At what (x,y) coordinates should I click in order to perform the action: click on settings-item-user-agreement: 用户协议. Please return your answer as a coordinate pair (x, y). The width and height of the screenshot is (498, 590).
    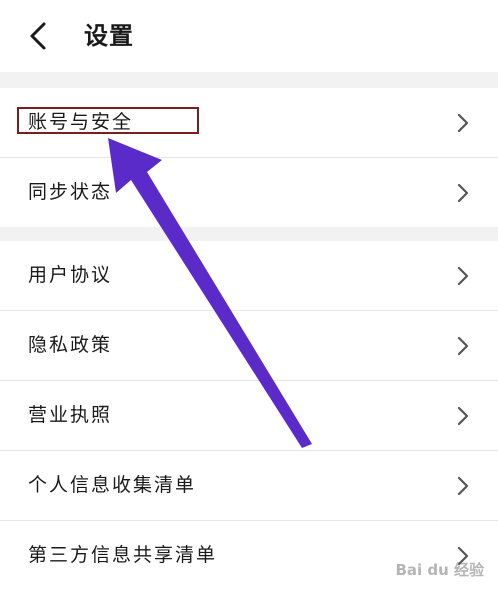
    Looking at the image, I should click on (249, 275).